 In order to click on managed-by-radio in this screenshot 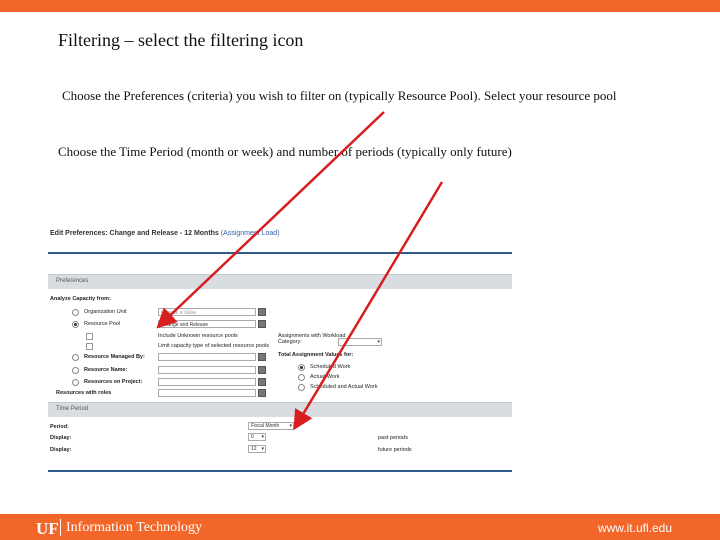, I will do `click(75, 357)`.